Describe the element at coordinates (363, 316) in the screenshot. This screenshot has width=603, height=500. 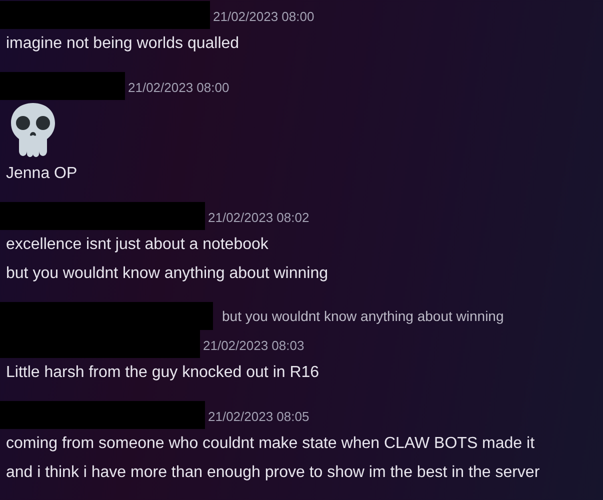
I see `reply-preview: but you wouldnt know anything about winning` at that location.